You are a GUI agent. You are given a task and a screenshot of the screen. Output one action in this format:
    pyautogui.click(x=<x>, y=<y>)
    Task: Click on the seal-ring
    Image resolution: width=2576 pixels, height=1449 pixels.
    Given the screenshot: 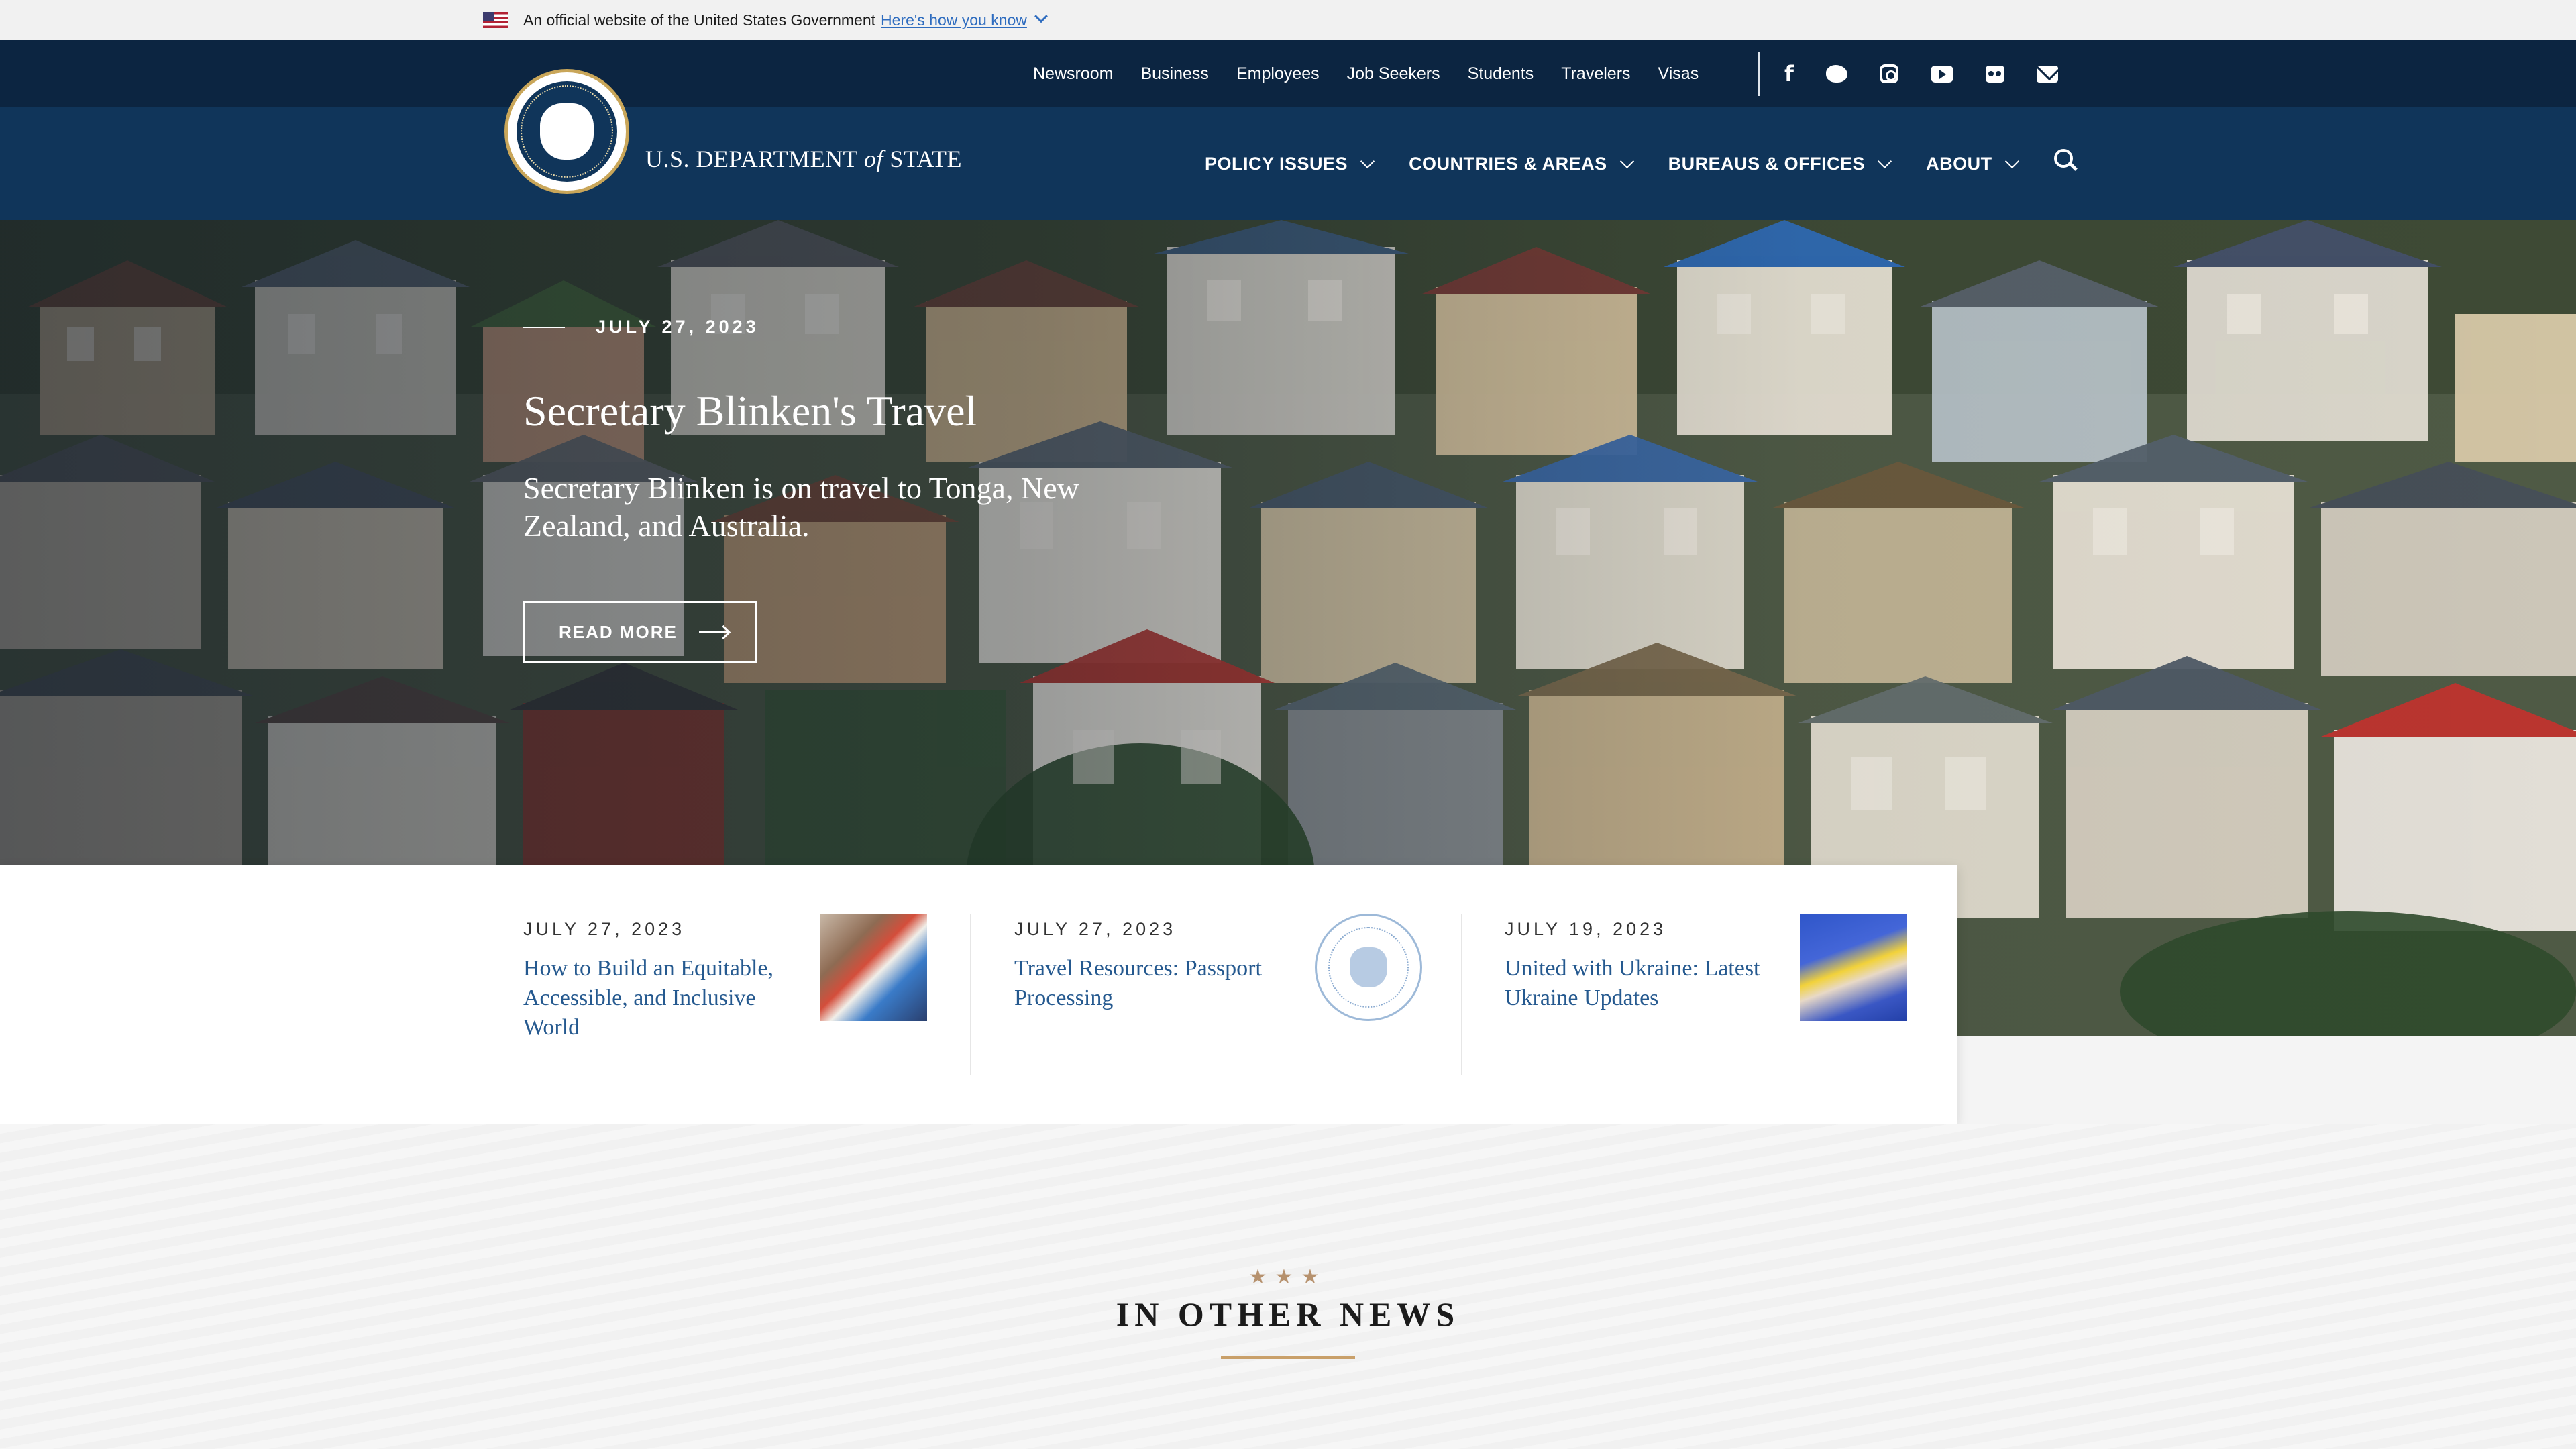 What is the action you would take?
    pyautogui.click(x=1368, y=967)
    